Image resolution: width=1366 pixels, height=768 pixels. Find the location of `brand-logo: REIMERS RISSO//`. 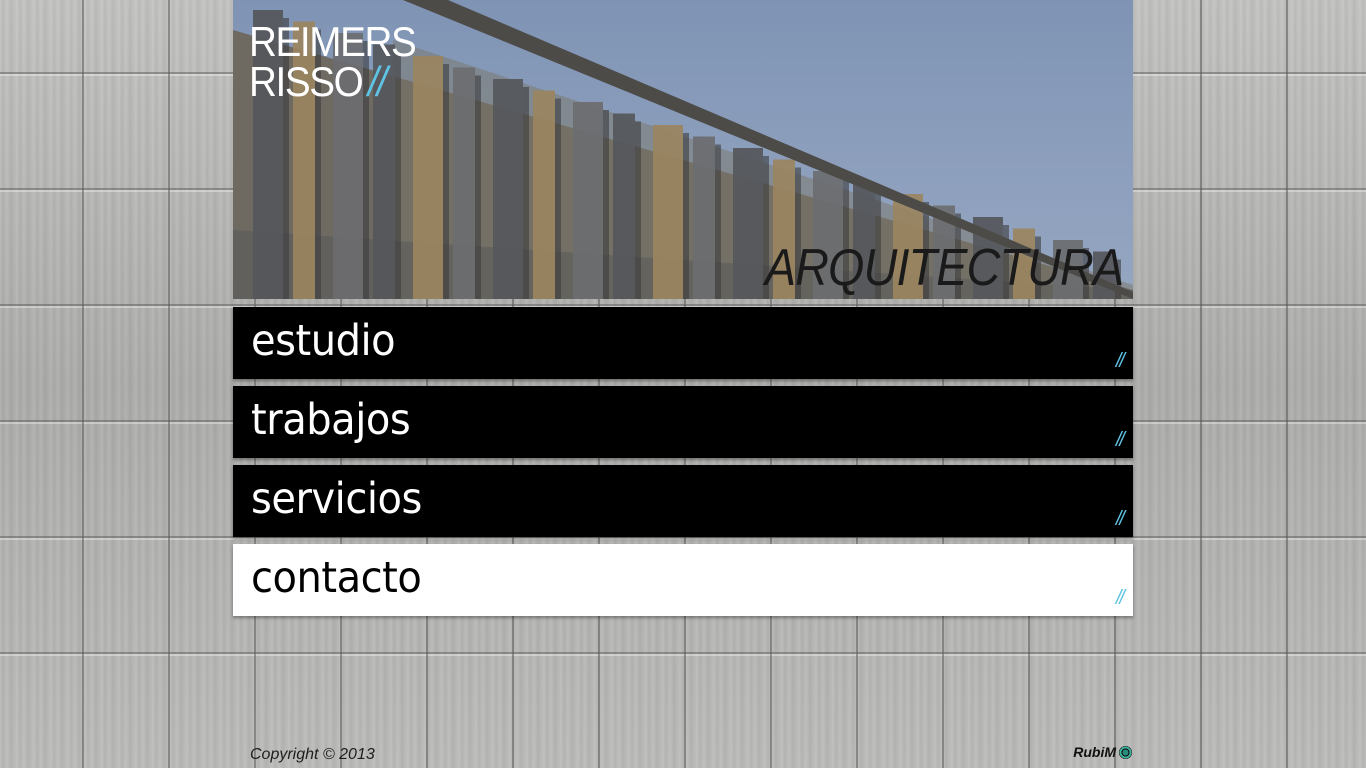

brand-logo: REIMERS RISSO// is located at coordinates (333, 61).